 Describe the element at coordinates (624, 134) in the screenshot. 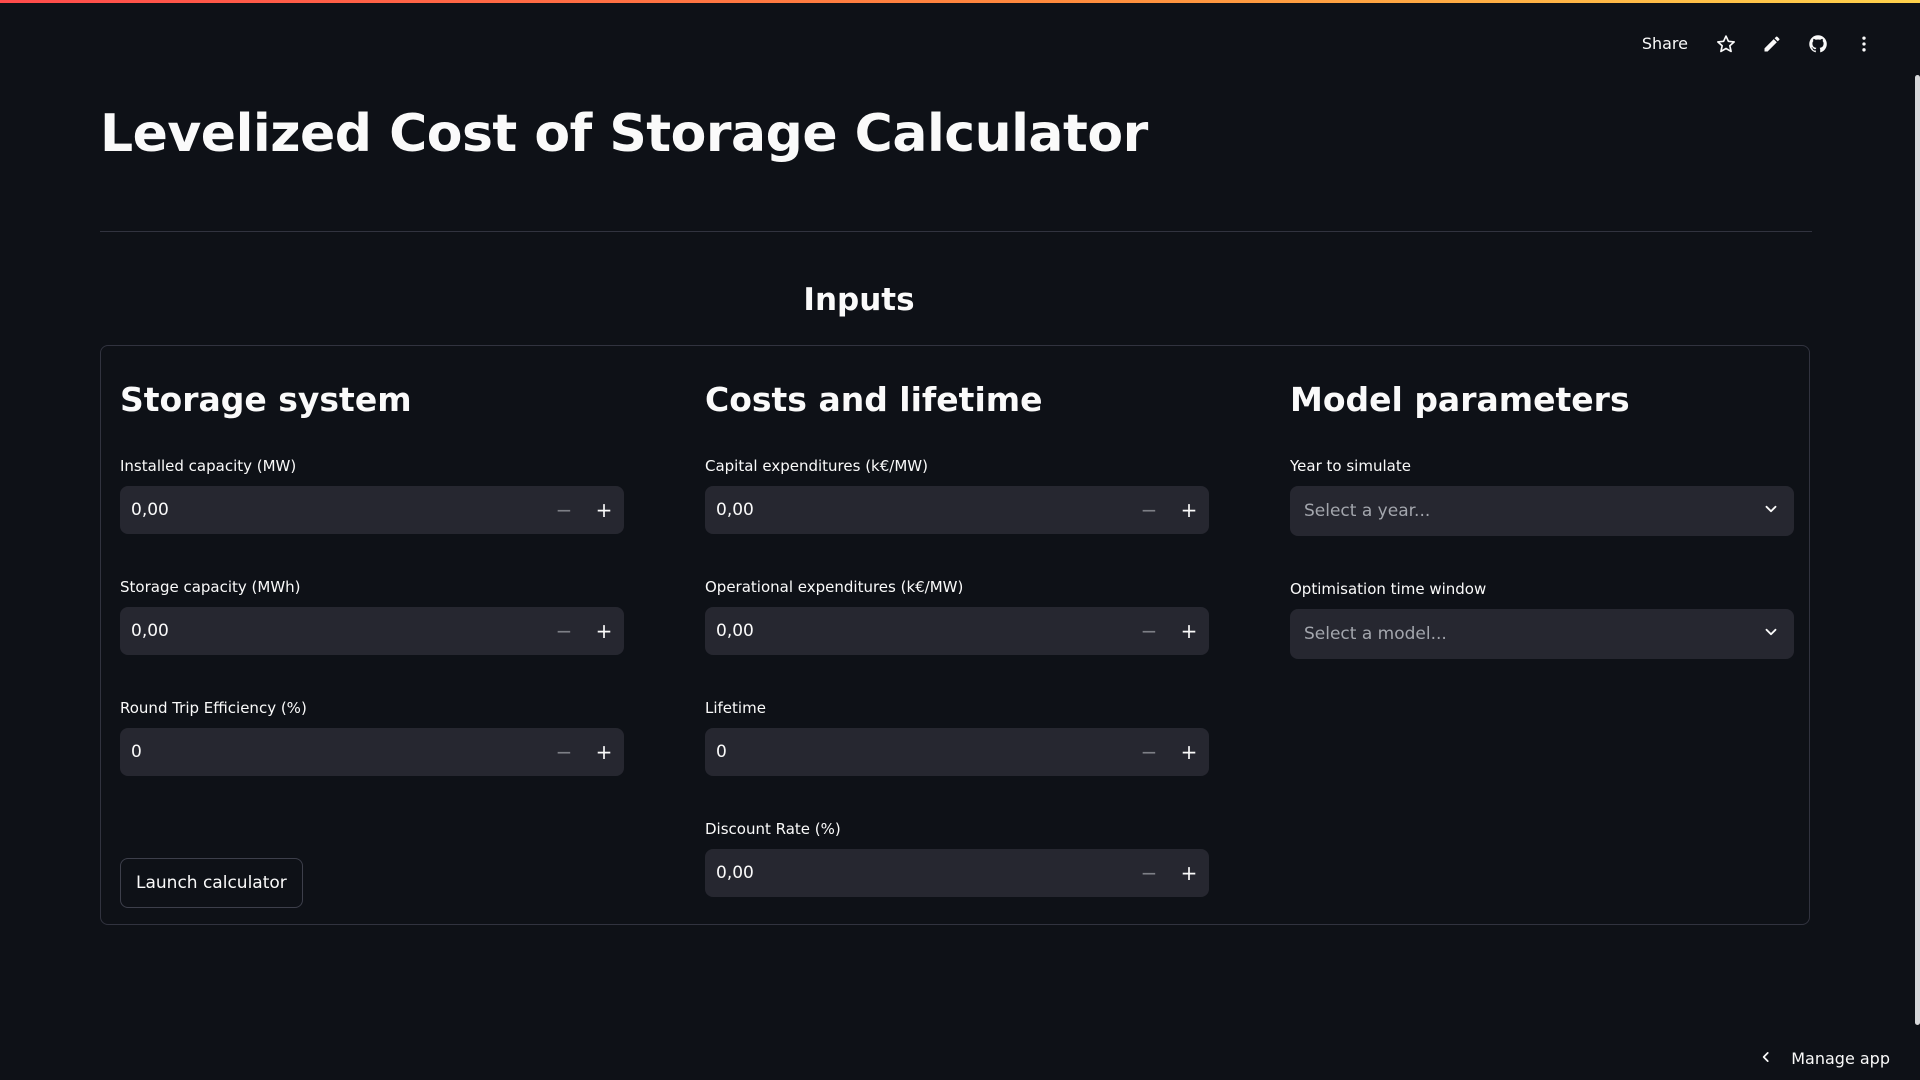

I see `page-title: Levelized Cost of Storage Calculator` at that location.